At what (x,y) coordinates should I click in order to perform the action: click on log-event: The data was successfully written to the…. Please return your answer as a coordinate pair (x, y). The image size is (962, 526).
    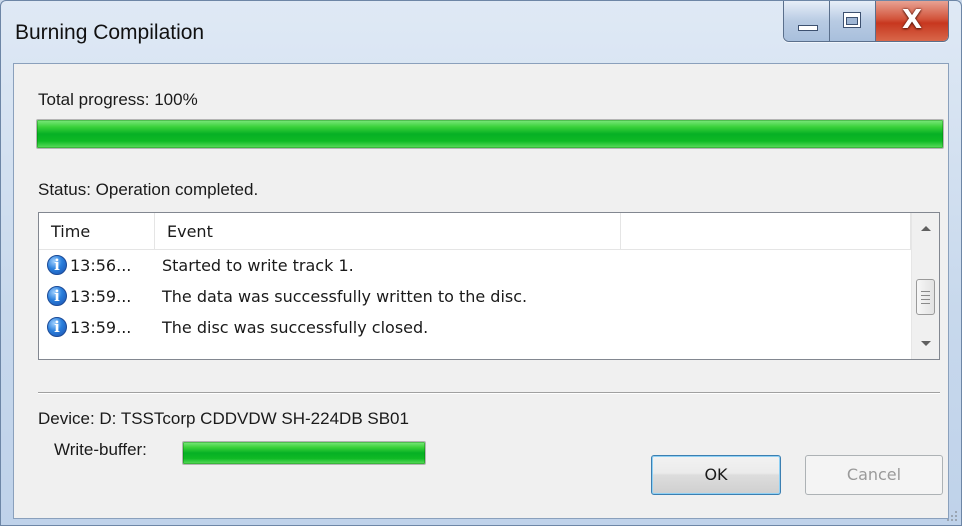
    Looking at the image, I should click on (345, 296).